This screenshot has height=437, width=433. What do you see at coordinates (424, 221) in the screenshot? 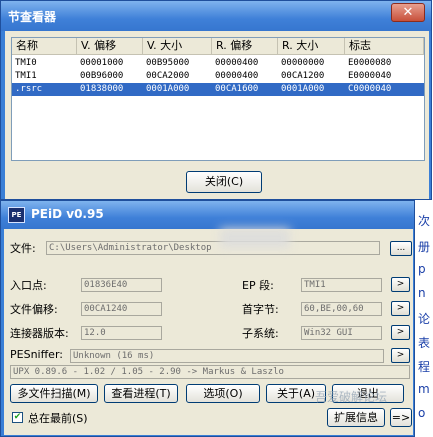
I see `strip-glyph: 次` at bounding box center [424, 221].